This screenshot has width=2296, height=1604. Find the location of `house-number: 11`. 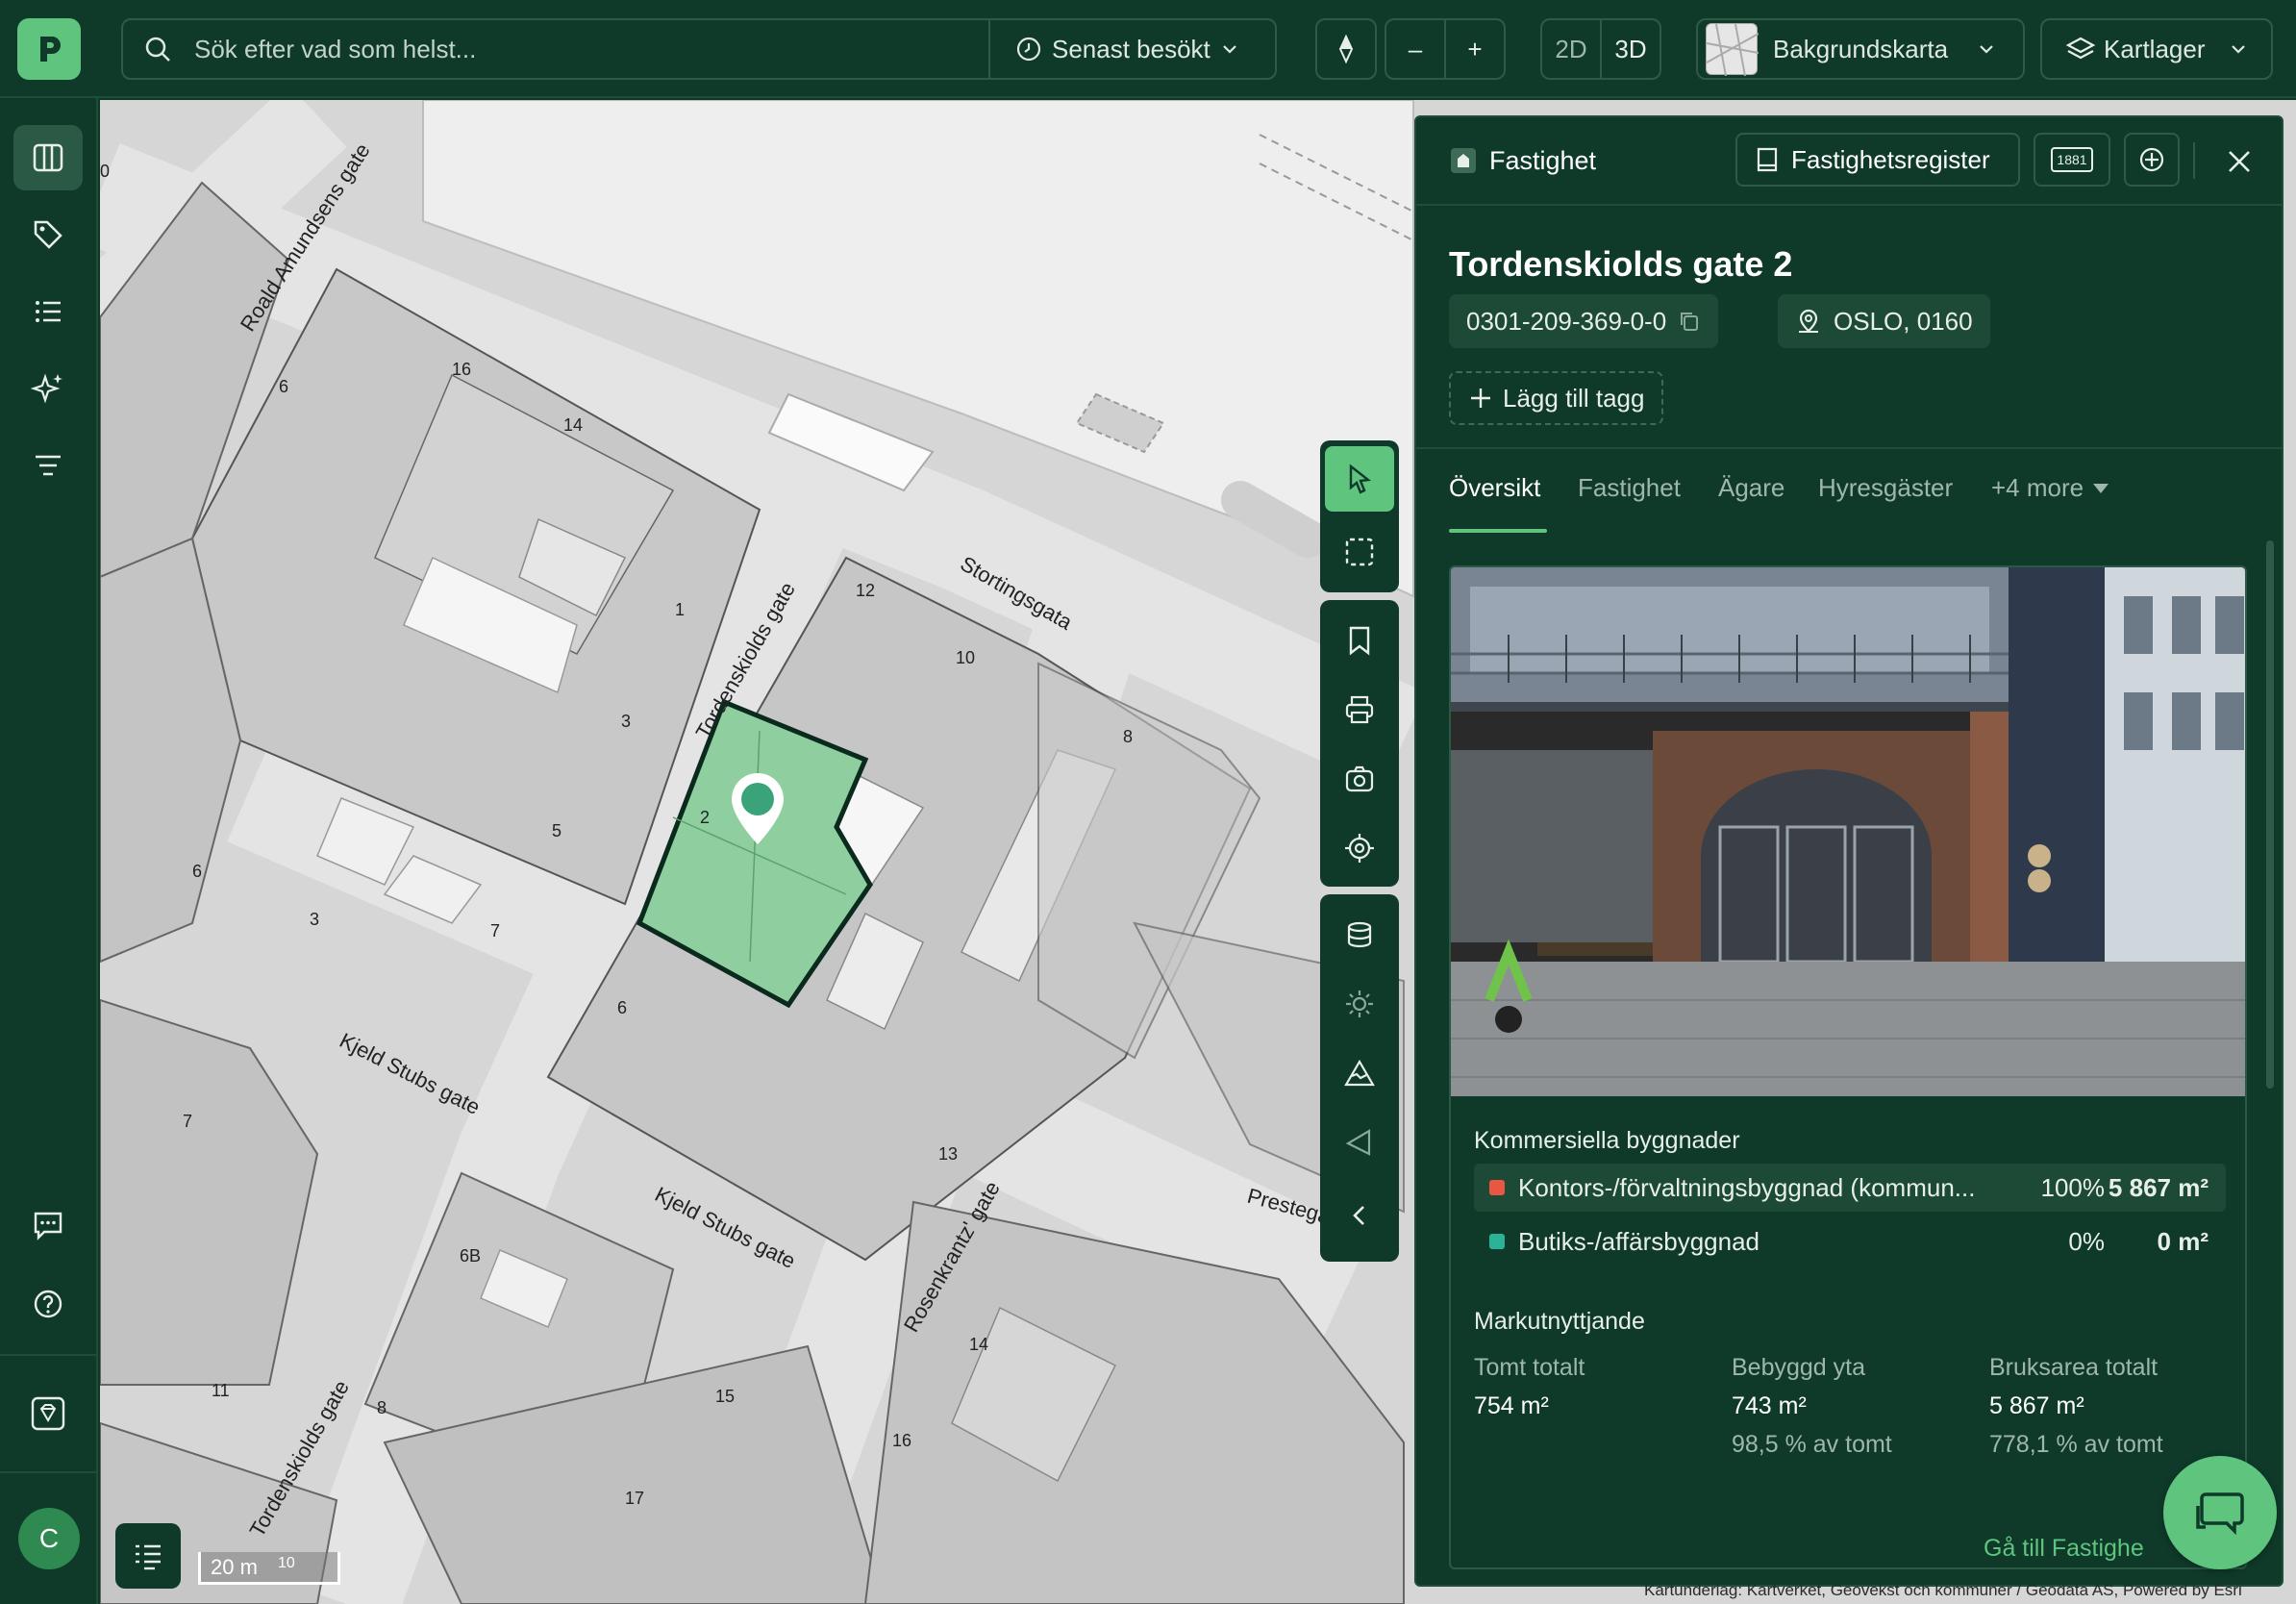

house-number: 11 is located at coordinates (221, 1390).